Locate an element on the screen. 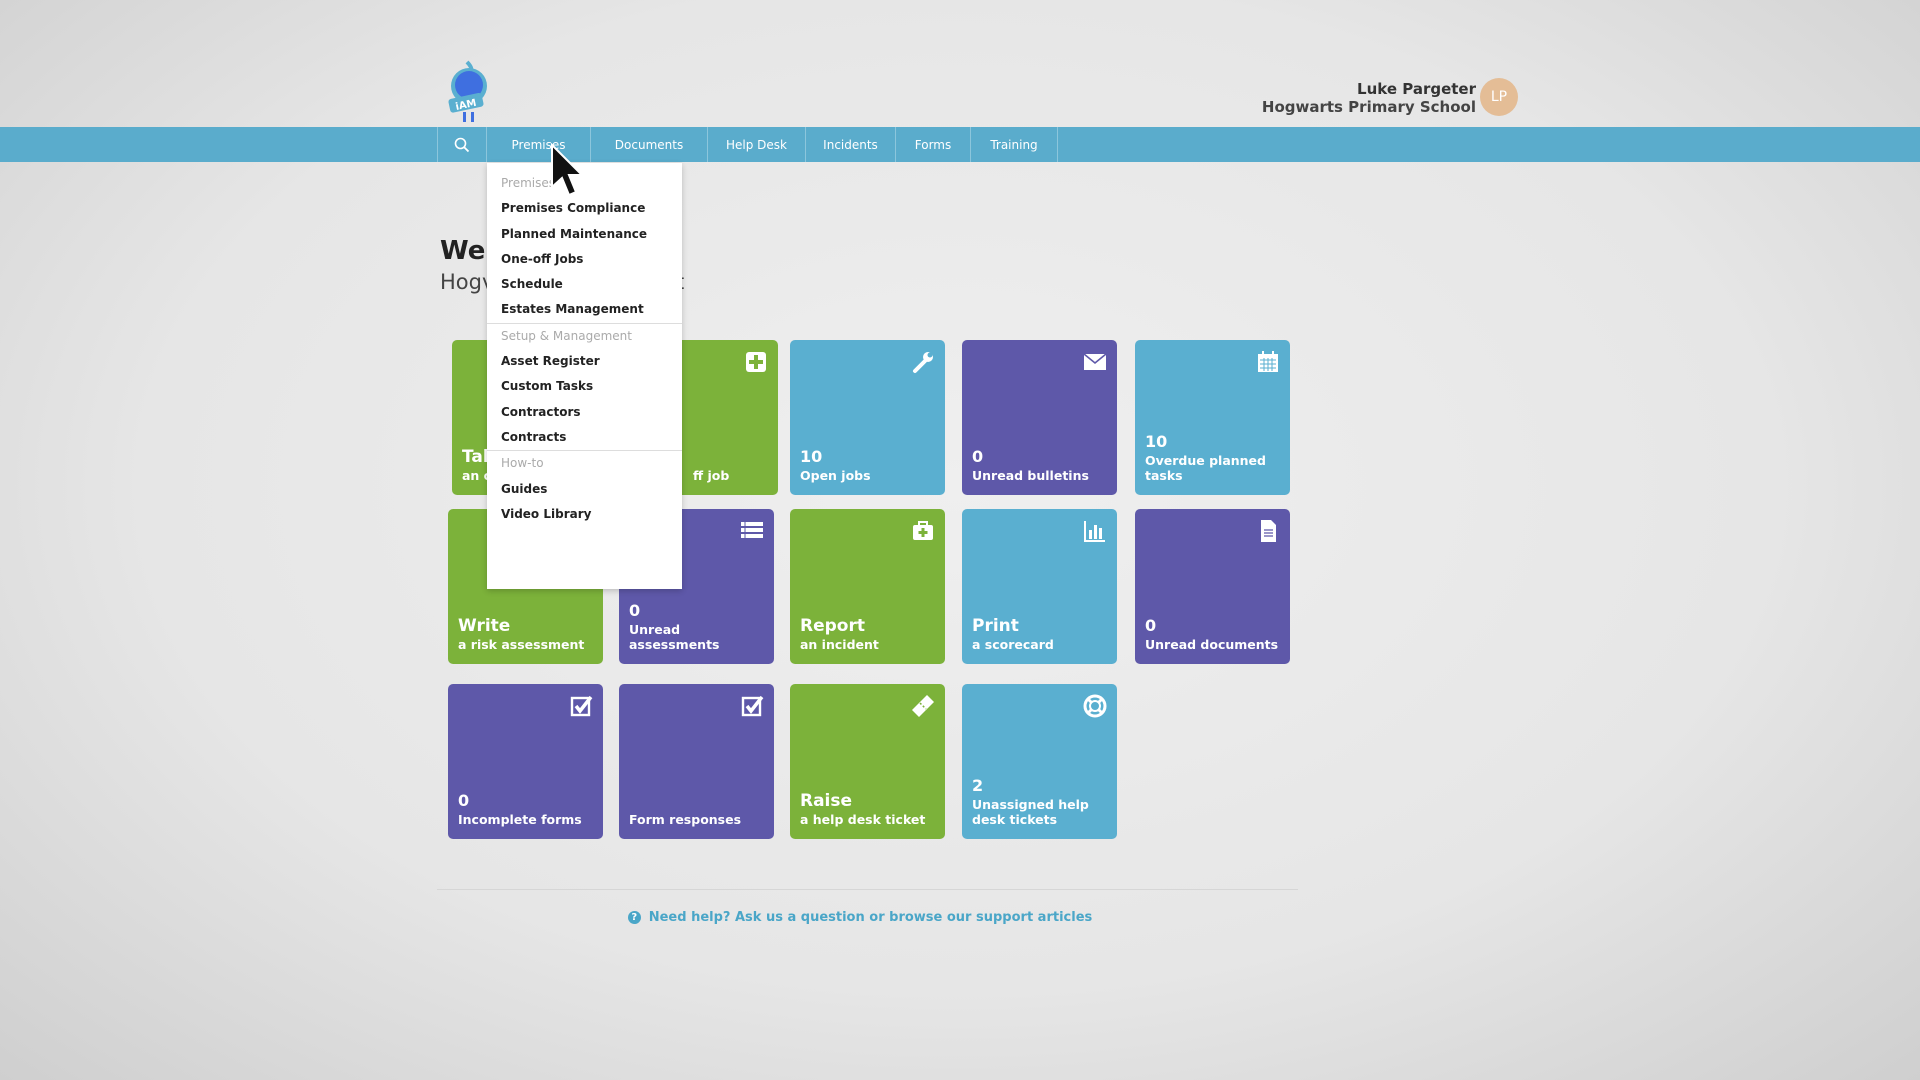  tile-label: an incident is located at coordinates (839, 644).